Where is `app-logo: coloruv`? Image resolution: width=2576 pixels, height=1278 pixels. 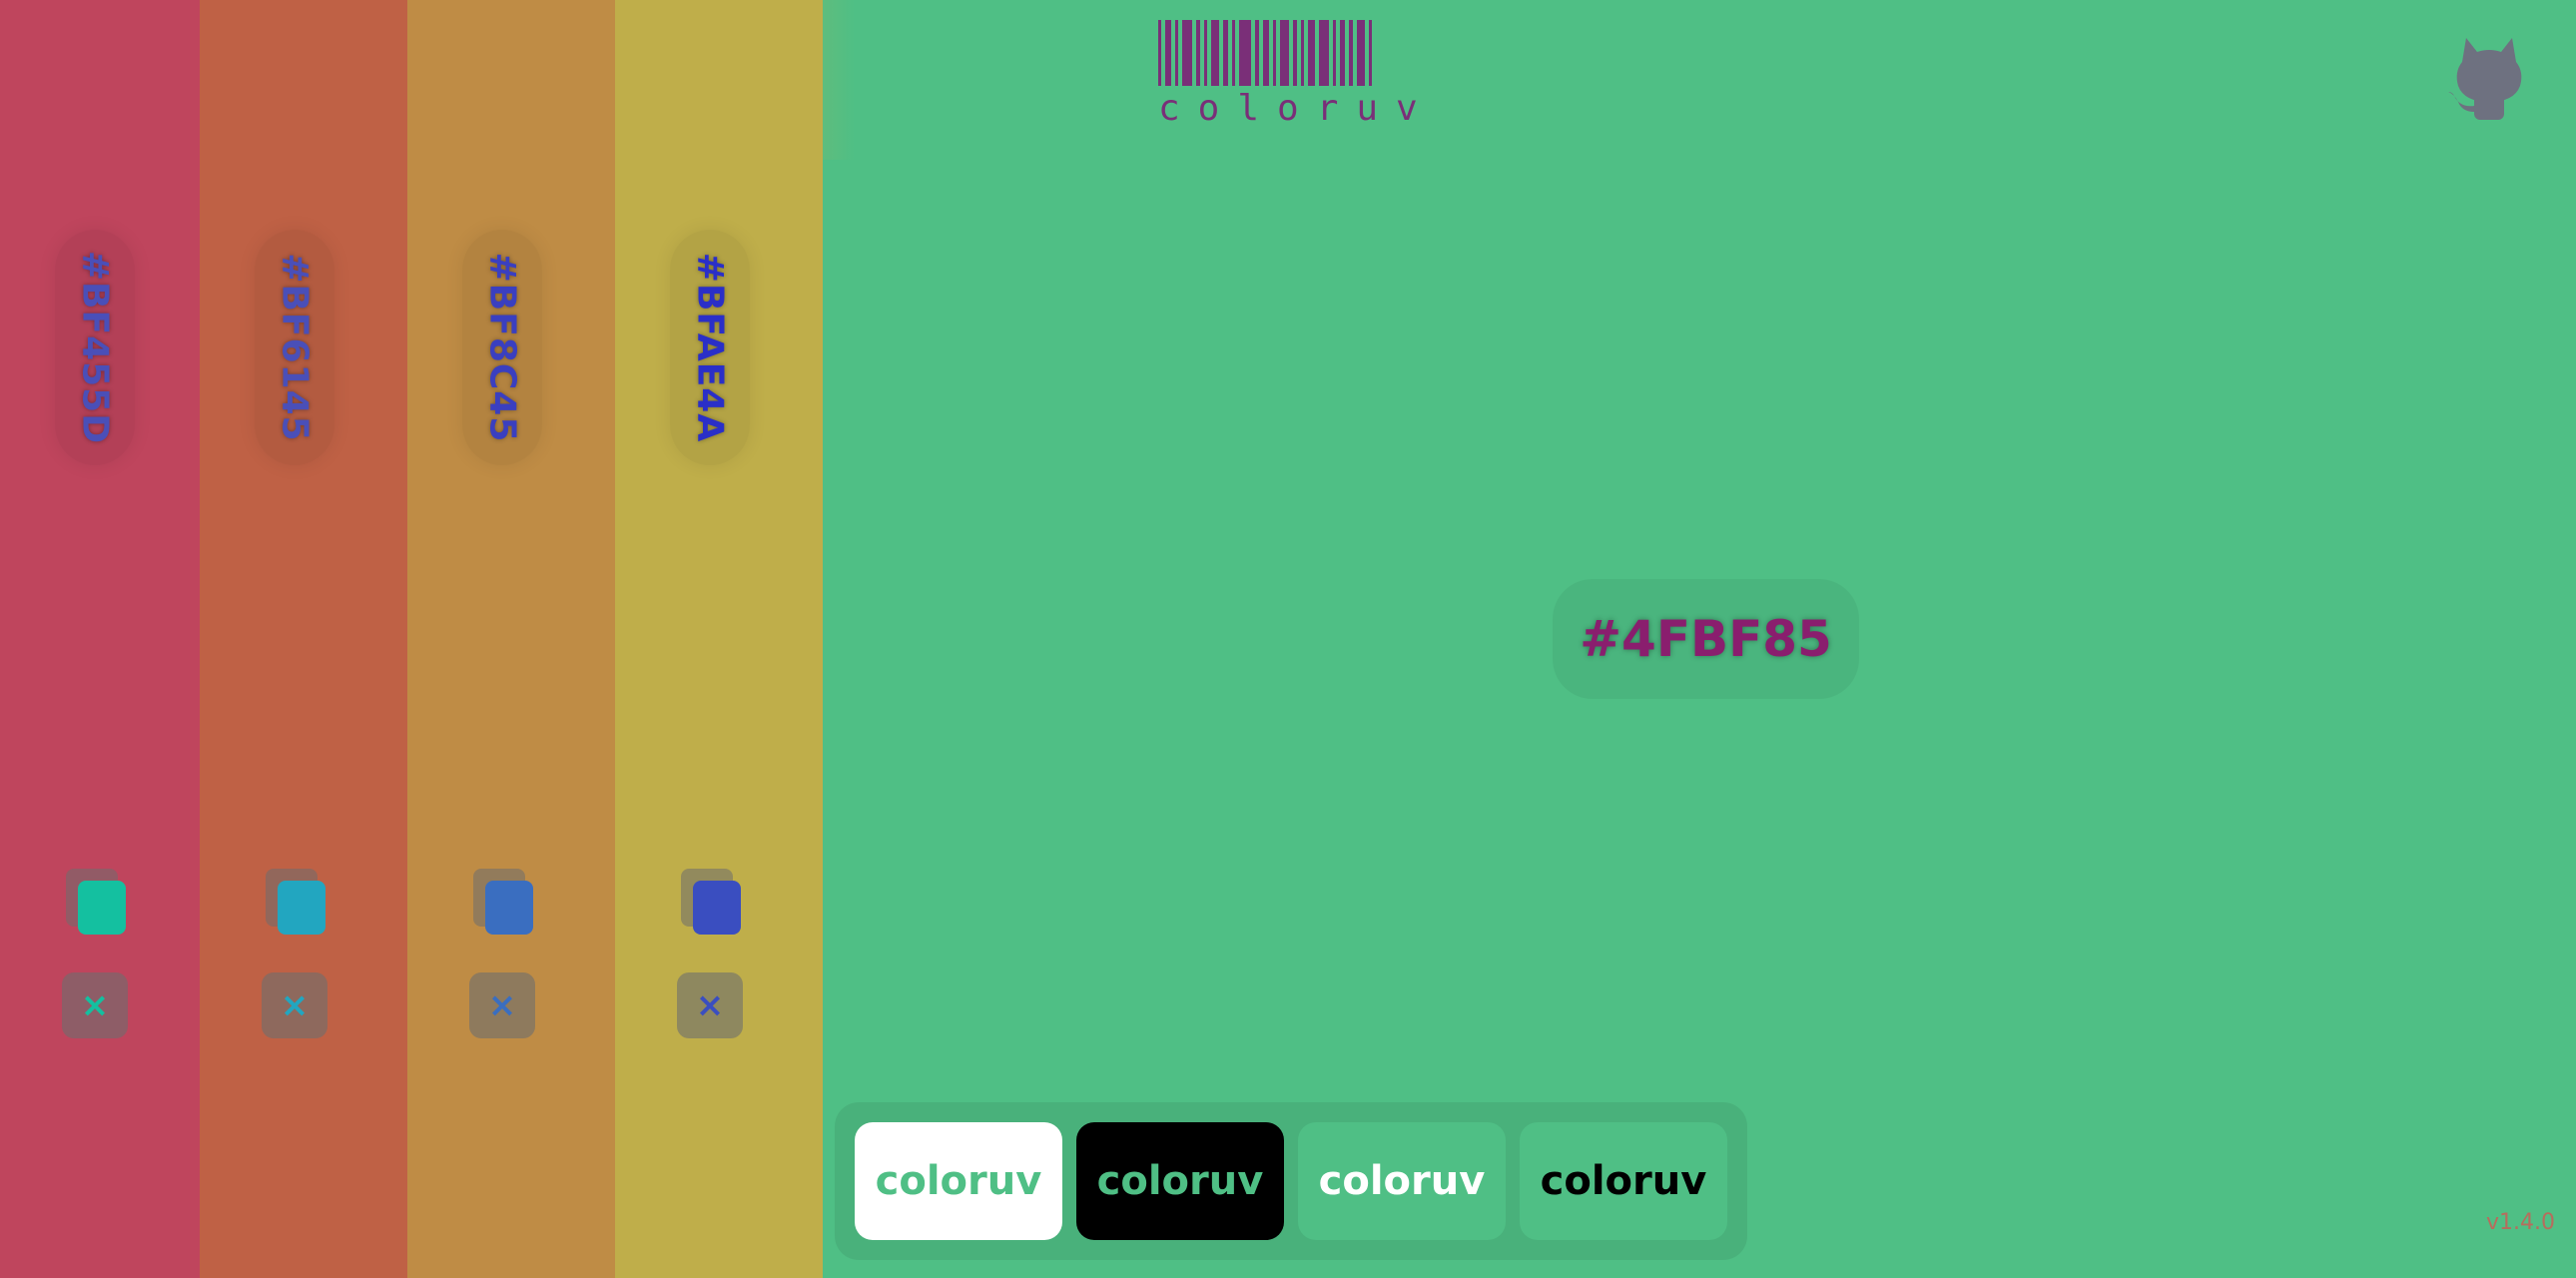
app-logo: coloruv is located at coordinates (1288, 75).